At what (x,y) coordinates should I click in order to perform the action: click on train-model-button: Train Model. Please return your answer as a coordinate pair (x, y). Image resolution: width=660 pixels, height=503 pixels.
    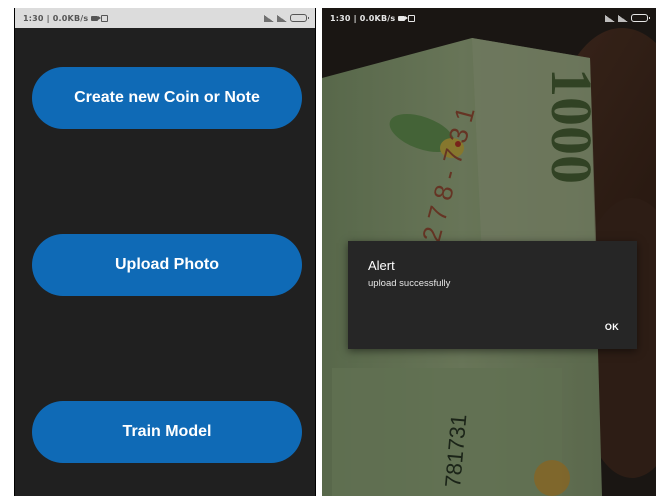
    Looking at the image, I should click on (167, 432).